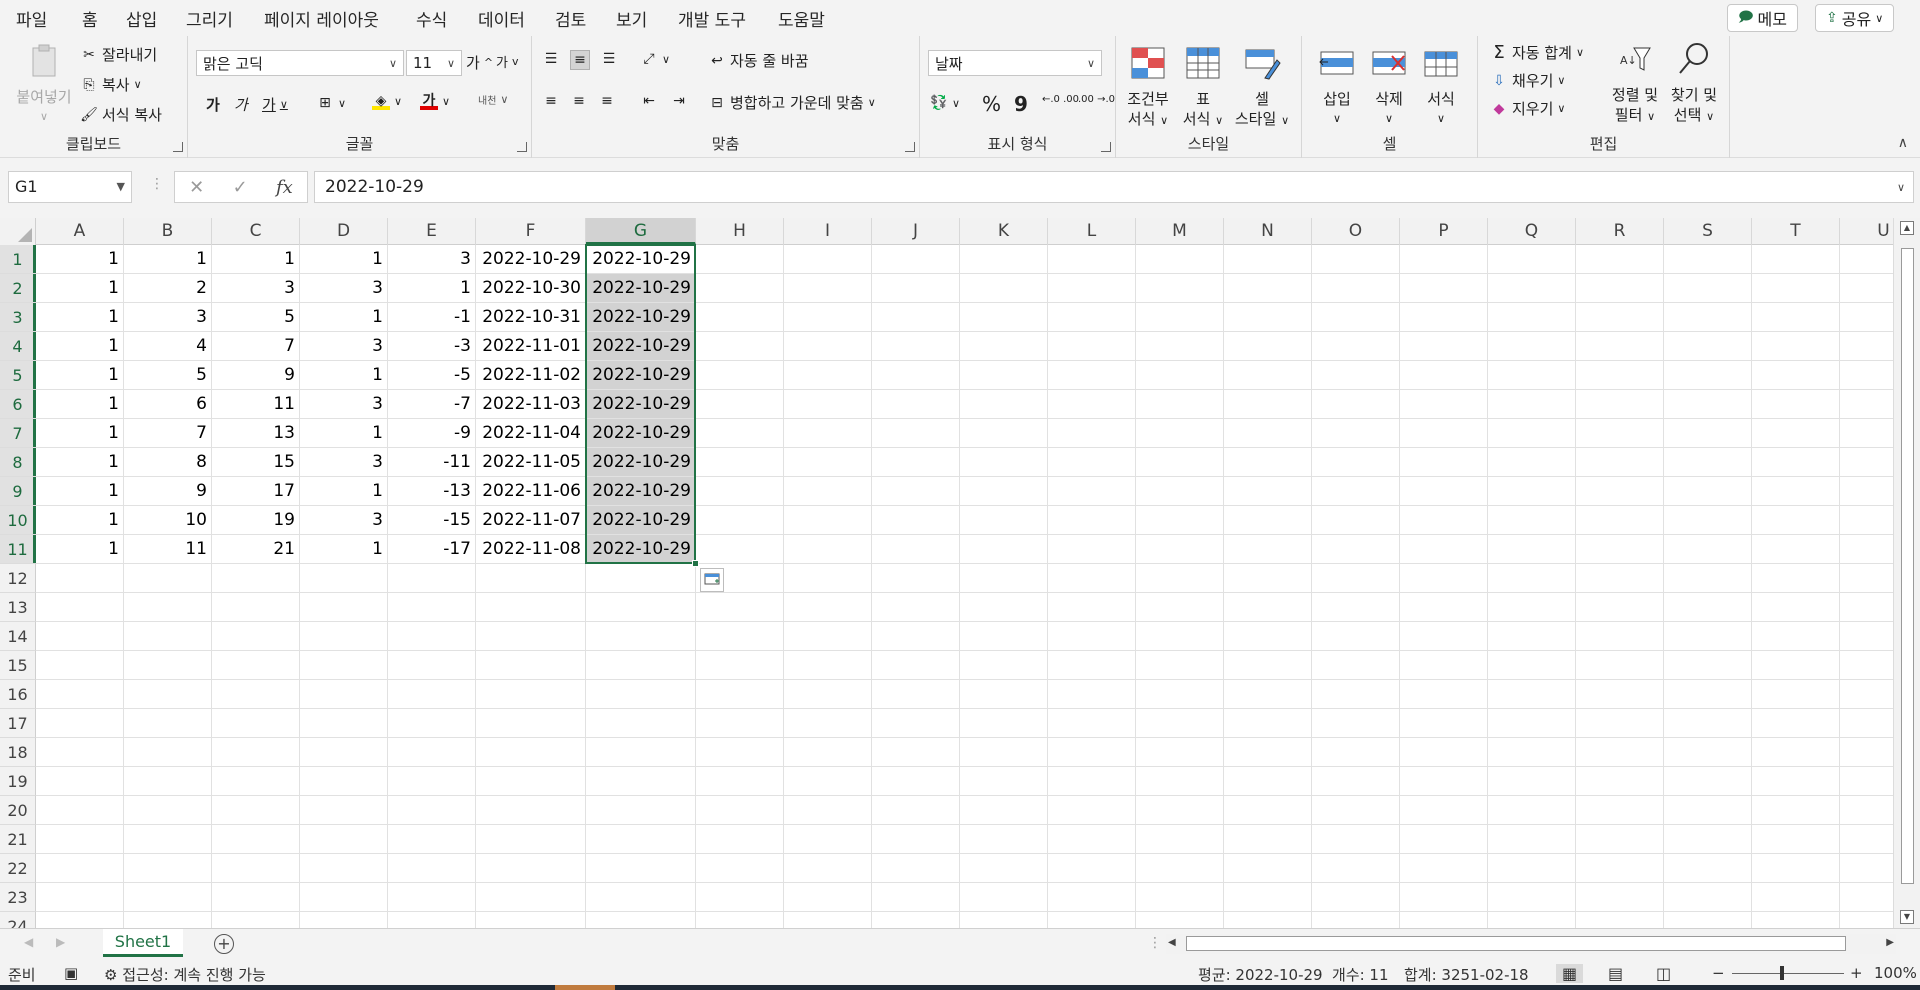 Image resolution: width=1920 pixels, height=990 pixels. What do you see at coordinates (300, 63) in the screenshot?
I see `font-name-select: 맑은 고딕 ∨` at bounding box center [300, 63].